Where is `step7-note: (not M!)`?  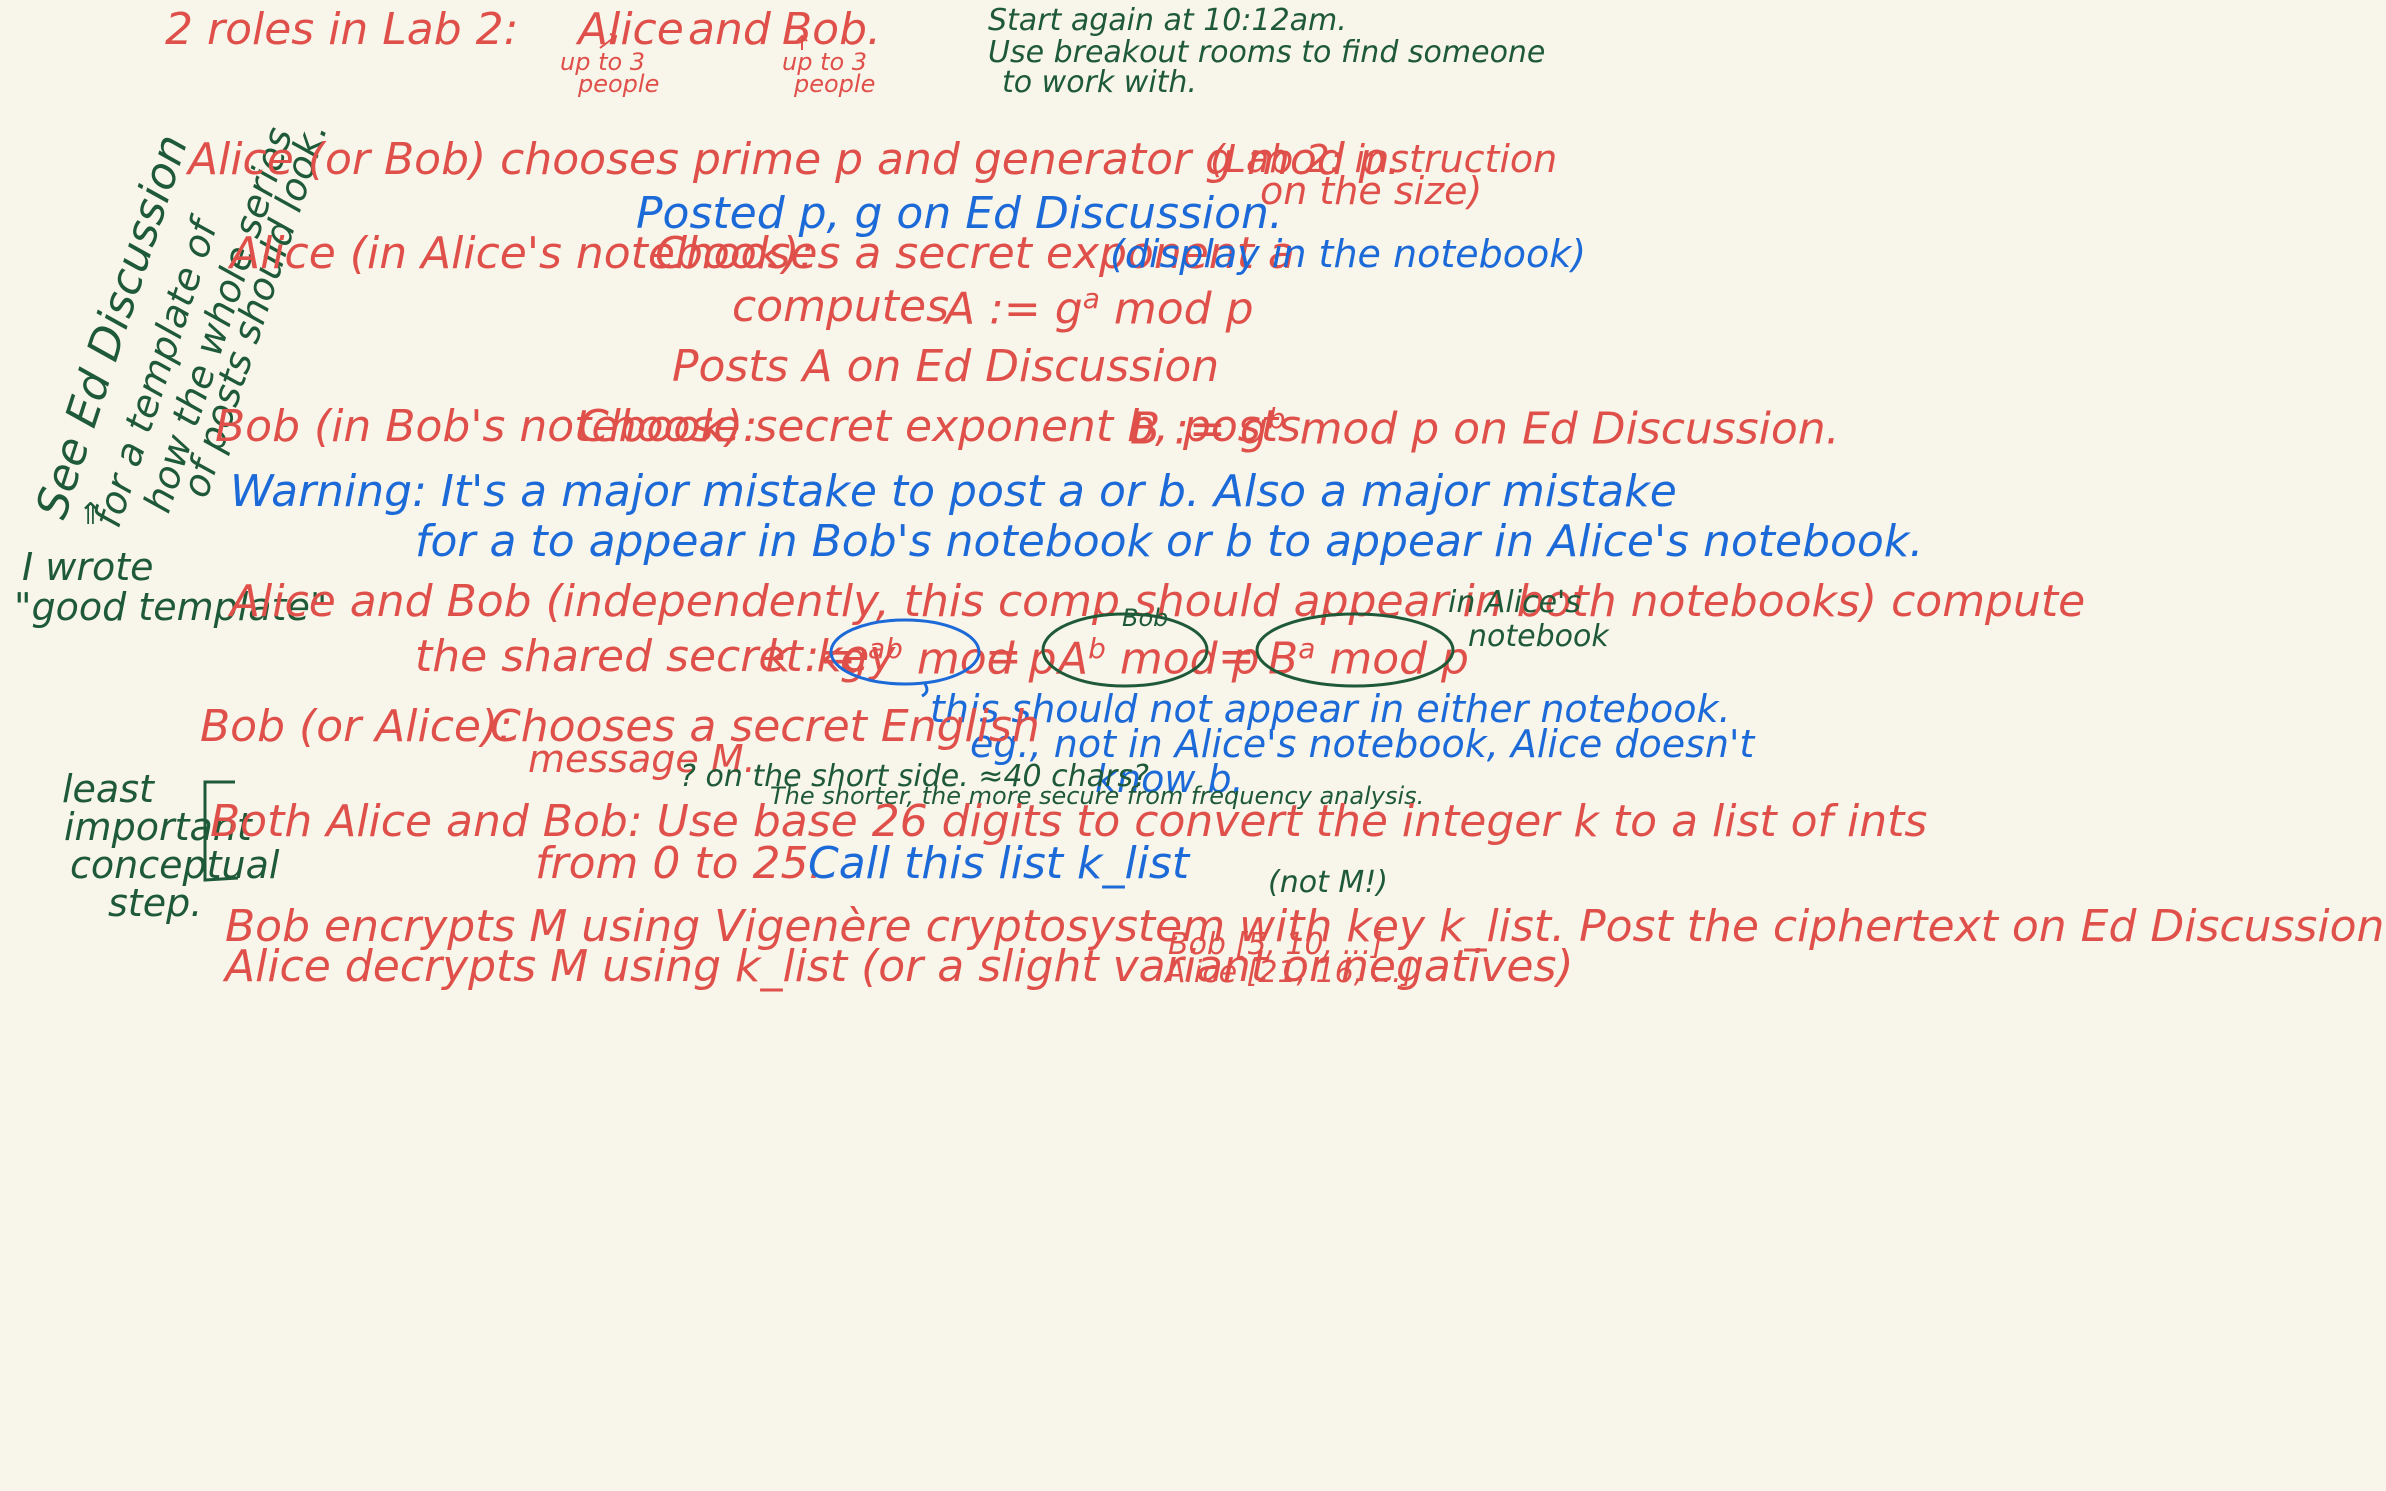
step7-note: (not M!) is located at coordinates (1328, 882).